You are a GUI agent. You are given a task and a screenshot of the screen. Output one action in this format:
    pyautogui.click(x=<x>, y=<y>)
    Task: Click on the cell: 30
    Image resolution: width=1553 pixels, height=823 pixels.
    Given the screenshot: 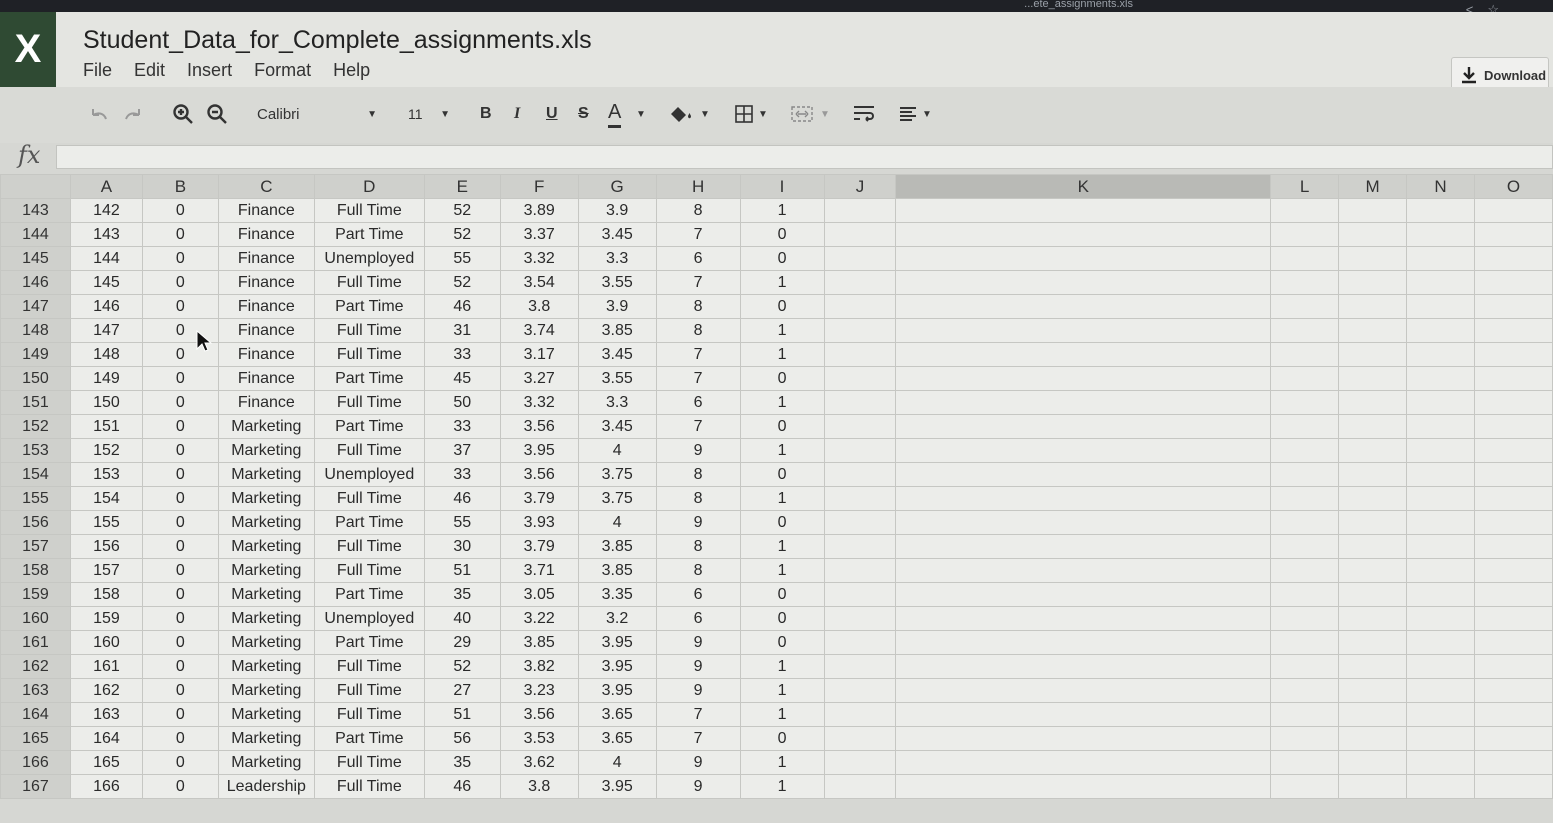 What is the action you would take?
    pyautogui.click(x=462, y=546)
    